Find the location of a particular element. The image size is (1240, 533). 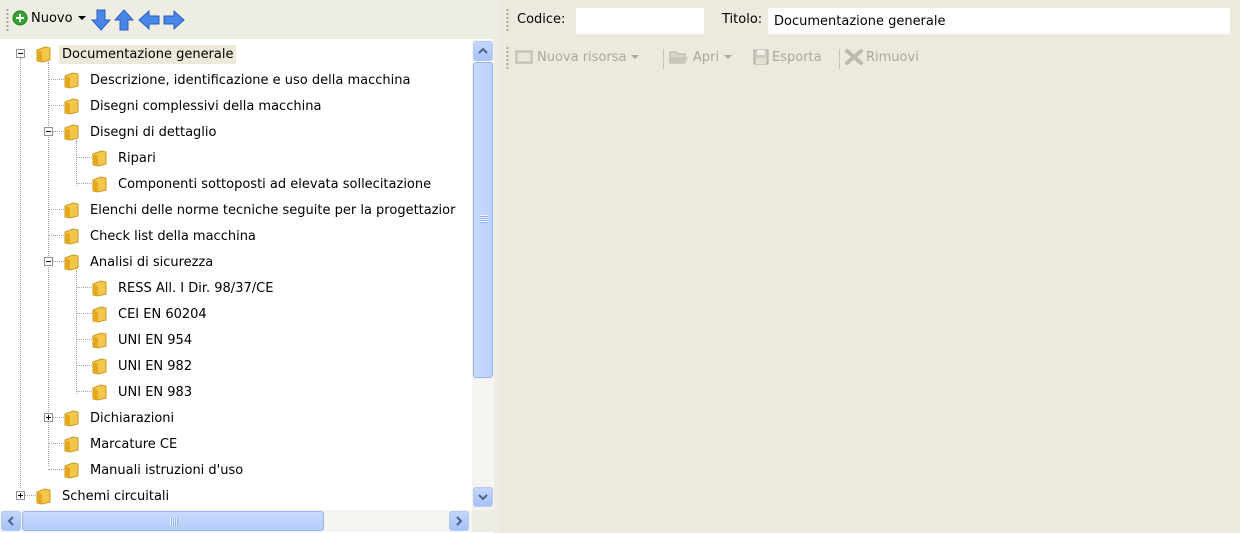

export-button: Esporta is located at coordinates (787, 57).